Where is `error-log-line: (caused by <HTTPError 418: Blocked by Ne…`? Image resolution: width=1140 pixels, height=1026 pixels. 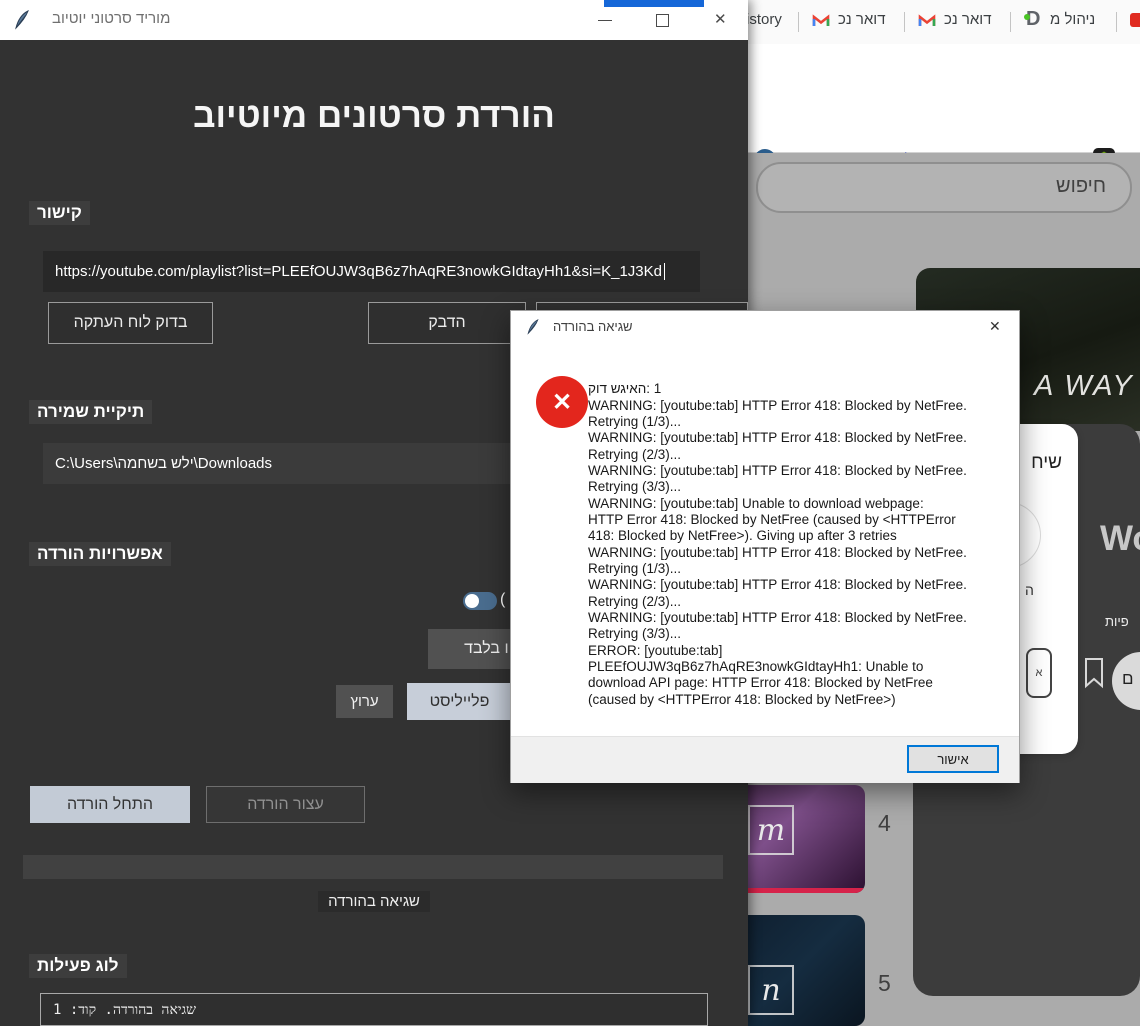 error-log-line: (caused by <HTTPError 418: Blocked by Ne… is located at coordinates (742, 699).